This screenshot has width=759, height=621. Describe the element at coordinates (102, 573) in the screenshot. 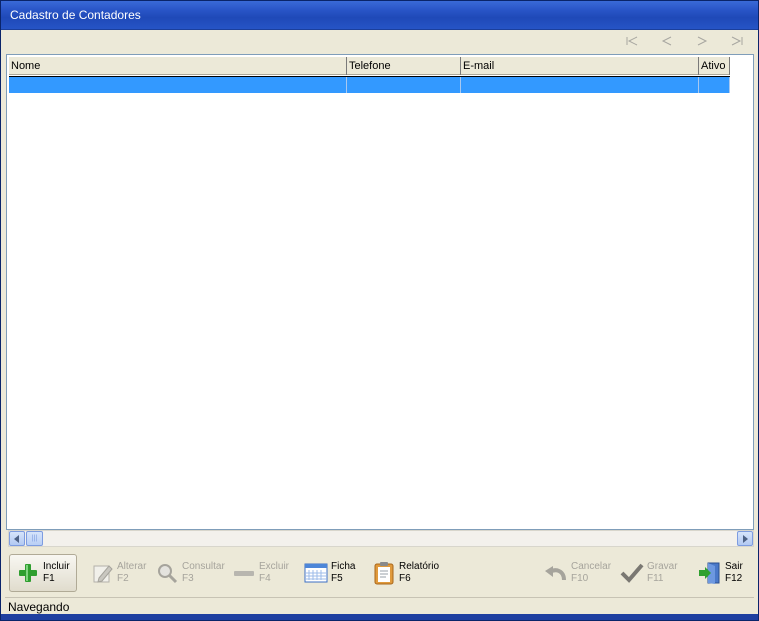

I see `edit-icon` at that location.